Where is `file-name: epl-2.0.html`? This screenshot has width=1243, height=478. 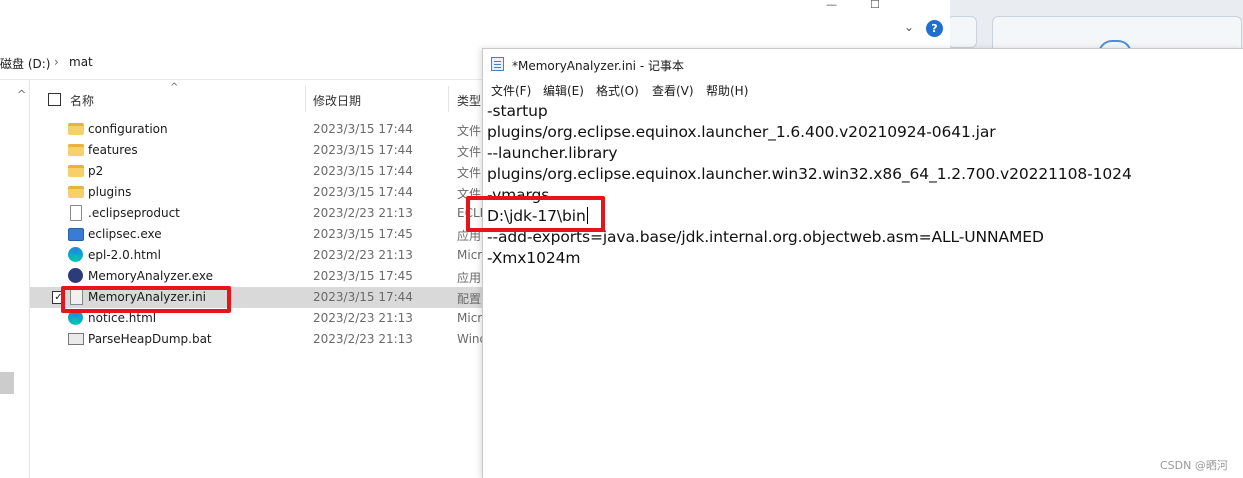
file-name: epl-2.0.html is located at coordinates (124, 255).